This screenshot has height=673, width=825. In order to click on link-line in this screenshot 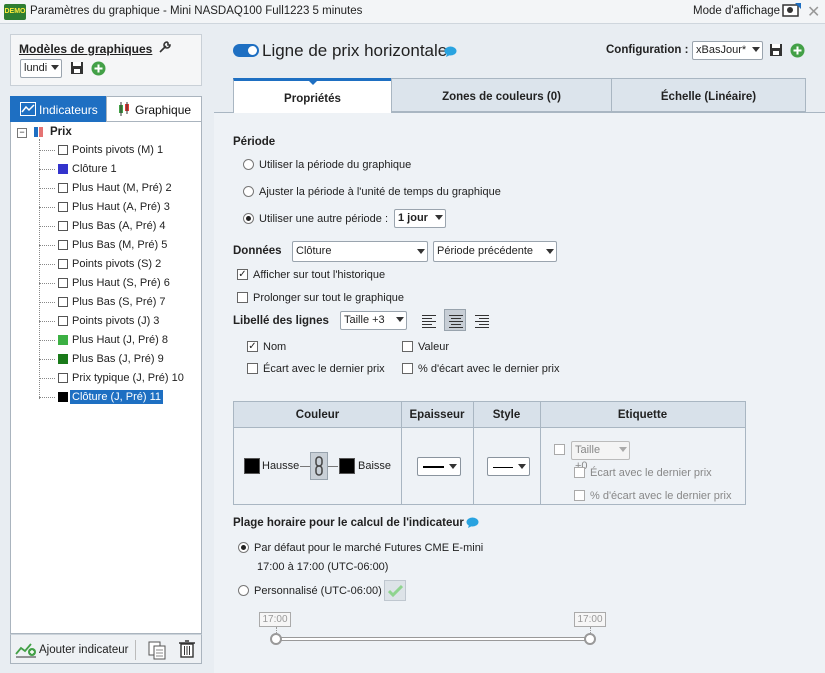, I will do `click(333, 466)`.